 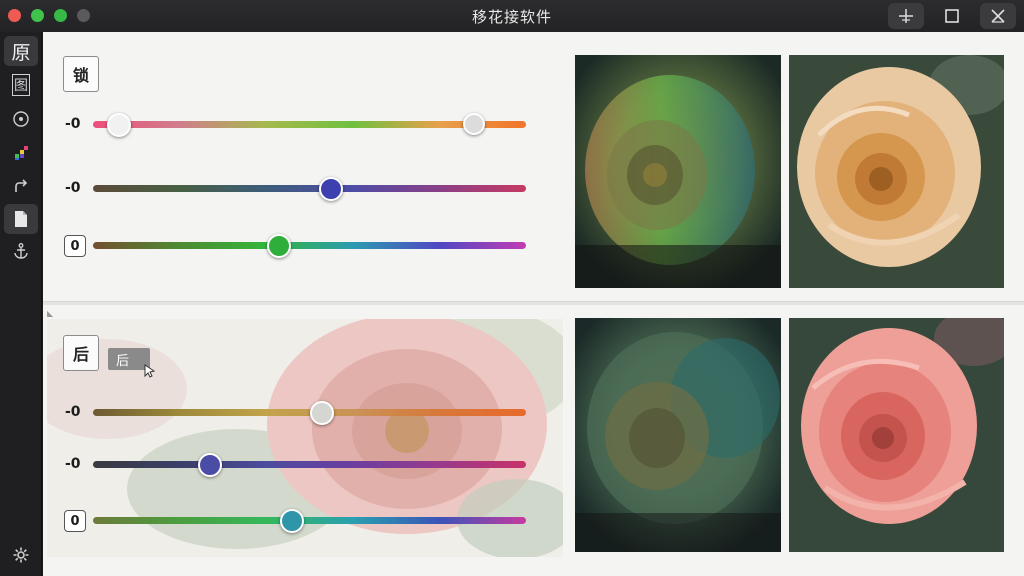 I want to click on cursor-icon, so click(x=150, y=371).